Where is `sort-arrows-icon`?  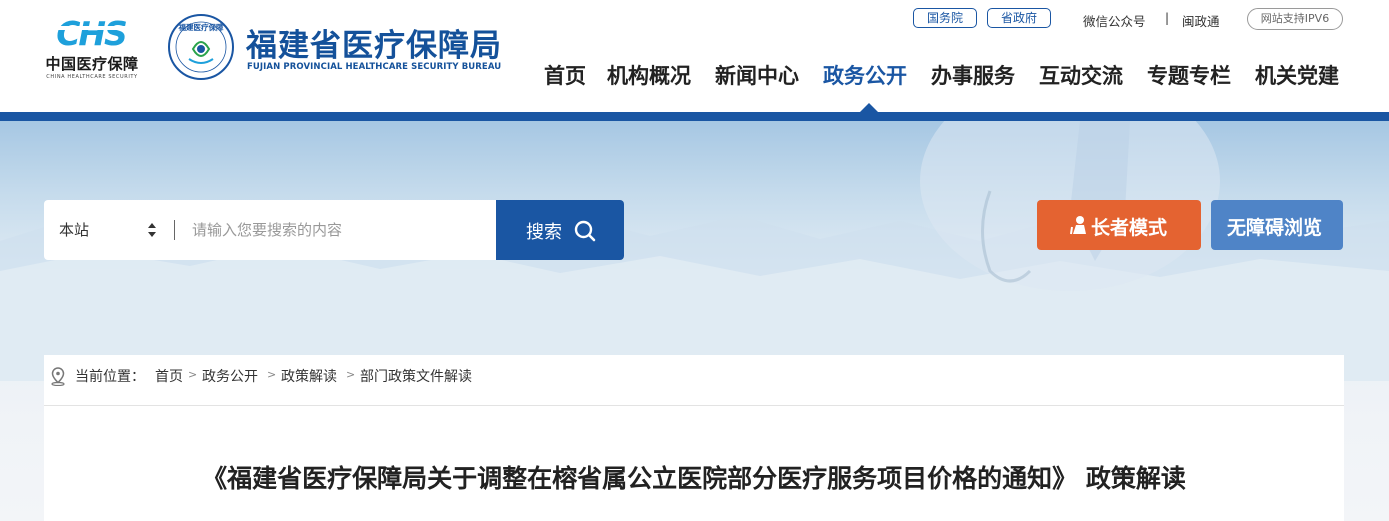 sort-arrows-icon is located at coordinates (152, 230).